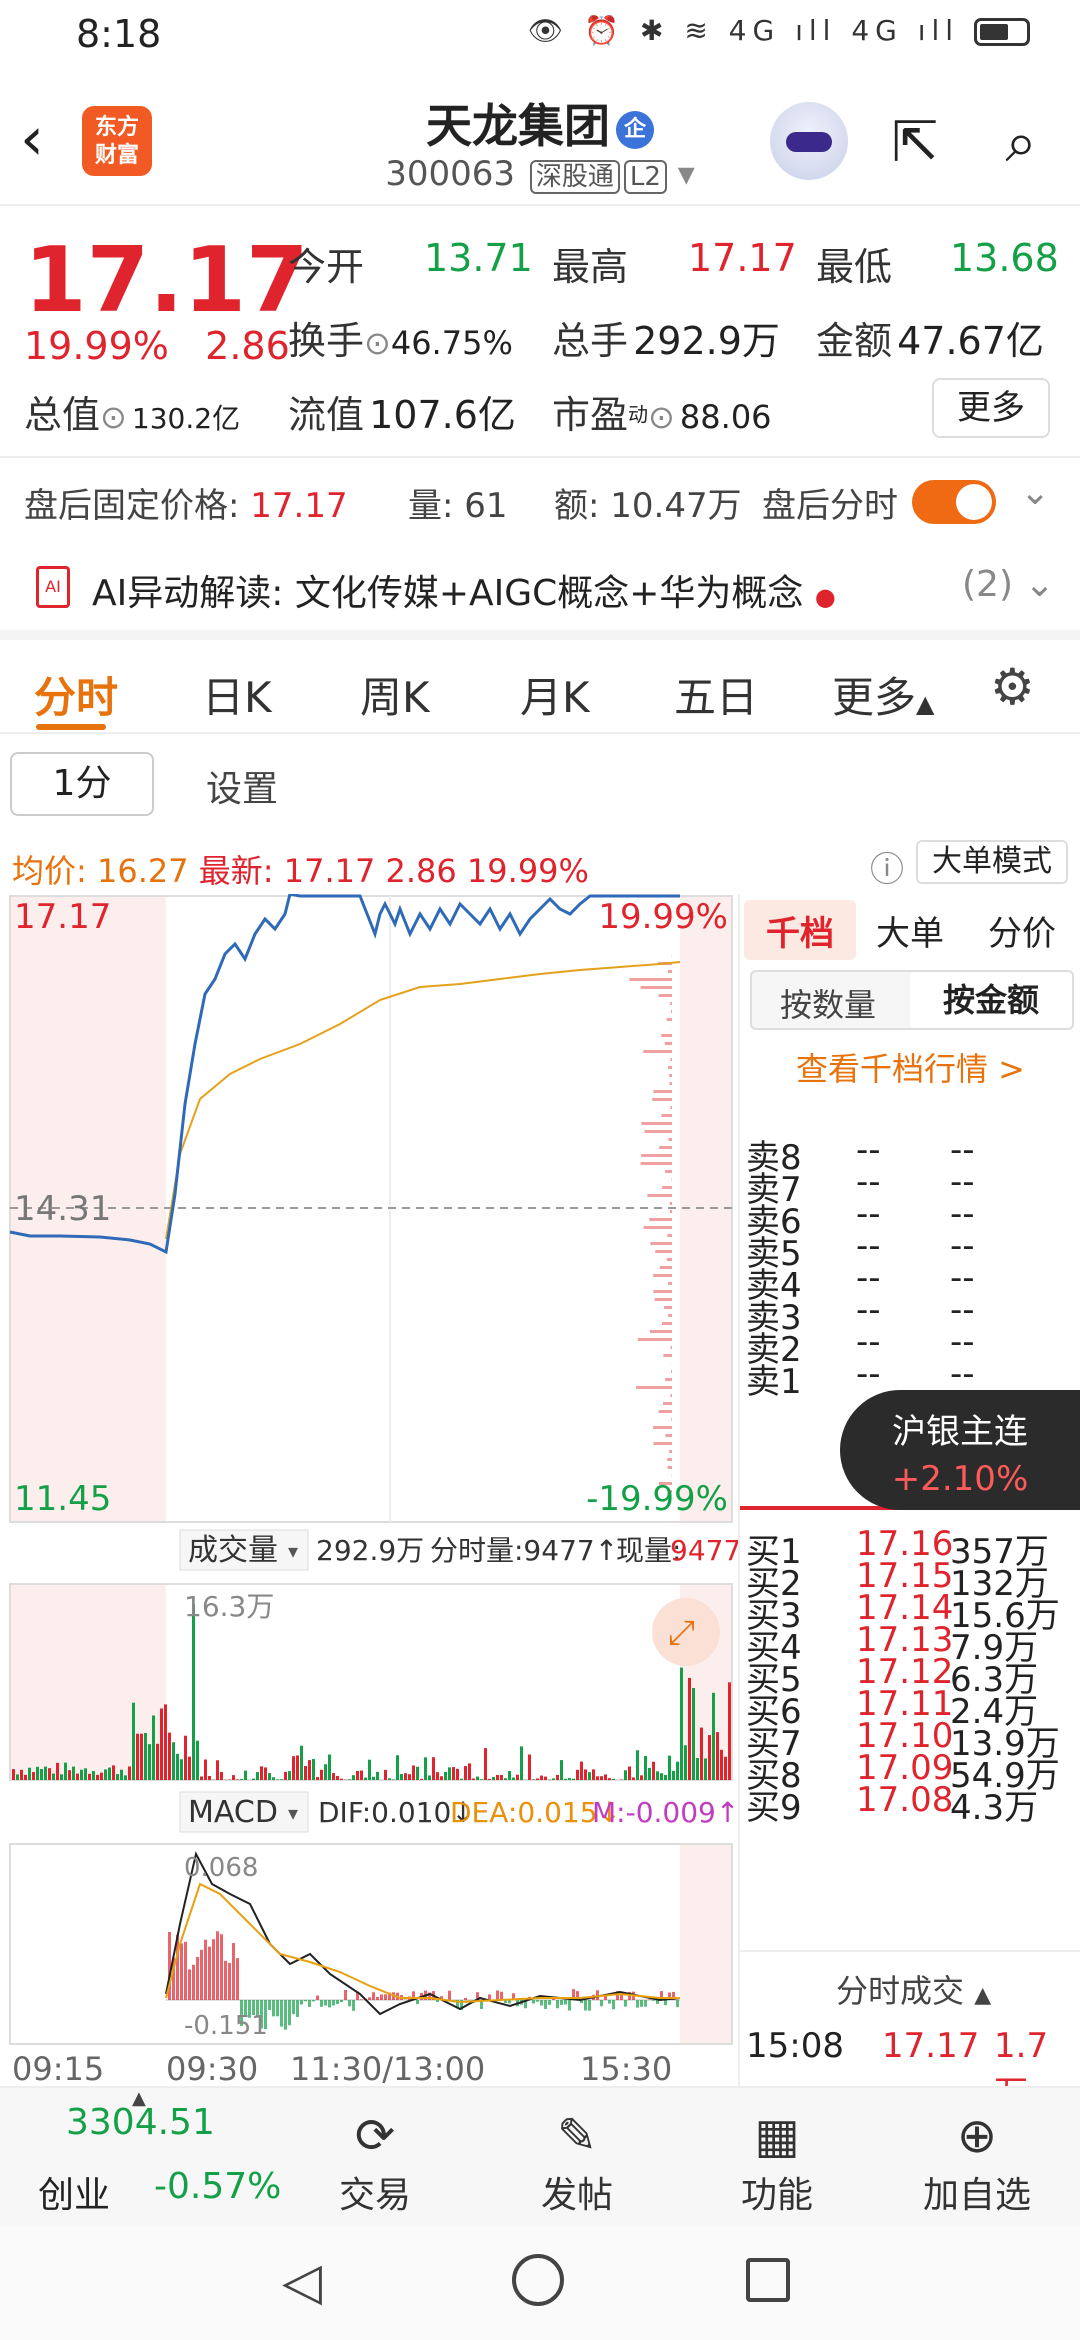 This screenshot has width=1080, height=2340. Describe the element at coordinates (486, 506) in the screenshot. I see `after-vol: 61` at that location.